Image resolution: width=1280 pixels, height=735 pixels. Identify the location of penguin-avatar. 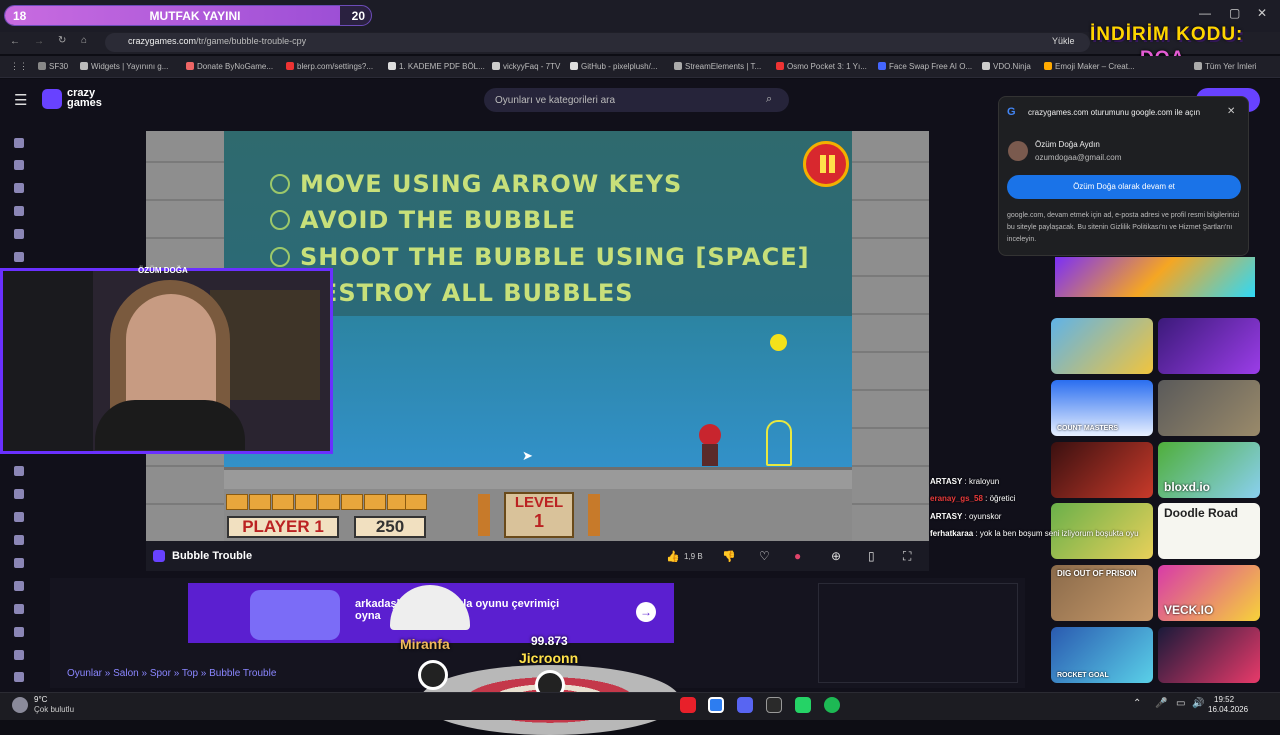
(433, 675).